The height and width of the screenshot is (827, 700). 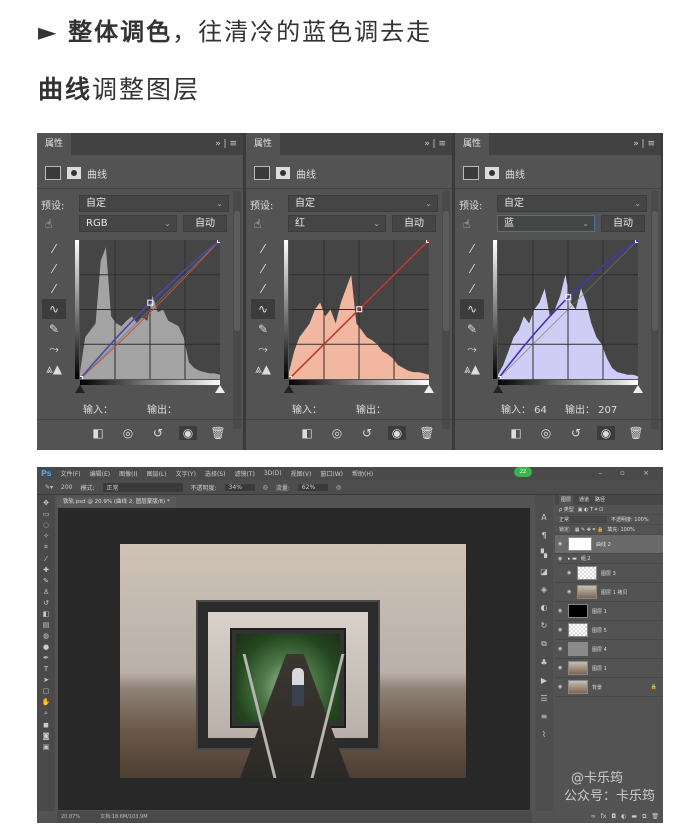 I want to click on layer-row: ◉ 图层 1, so click(x=609, y=611).